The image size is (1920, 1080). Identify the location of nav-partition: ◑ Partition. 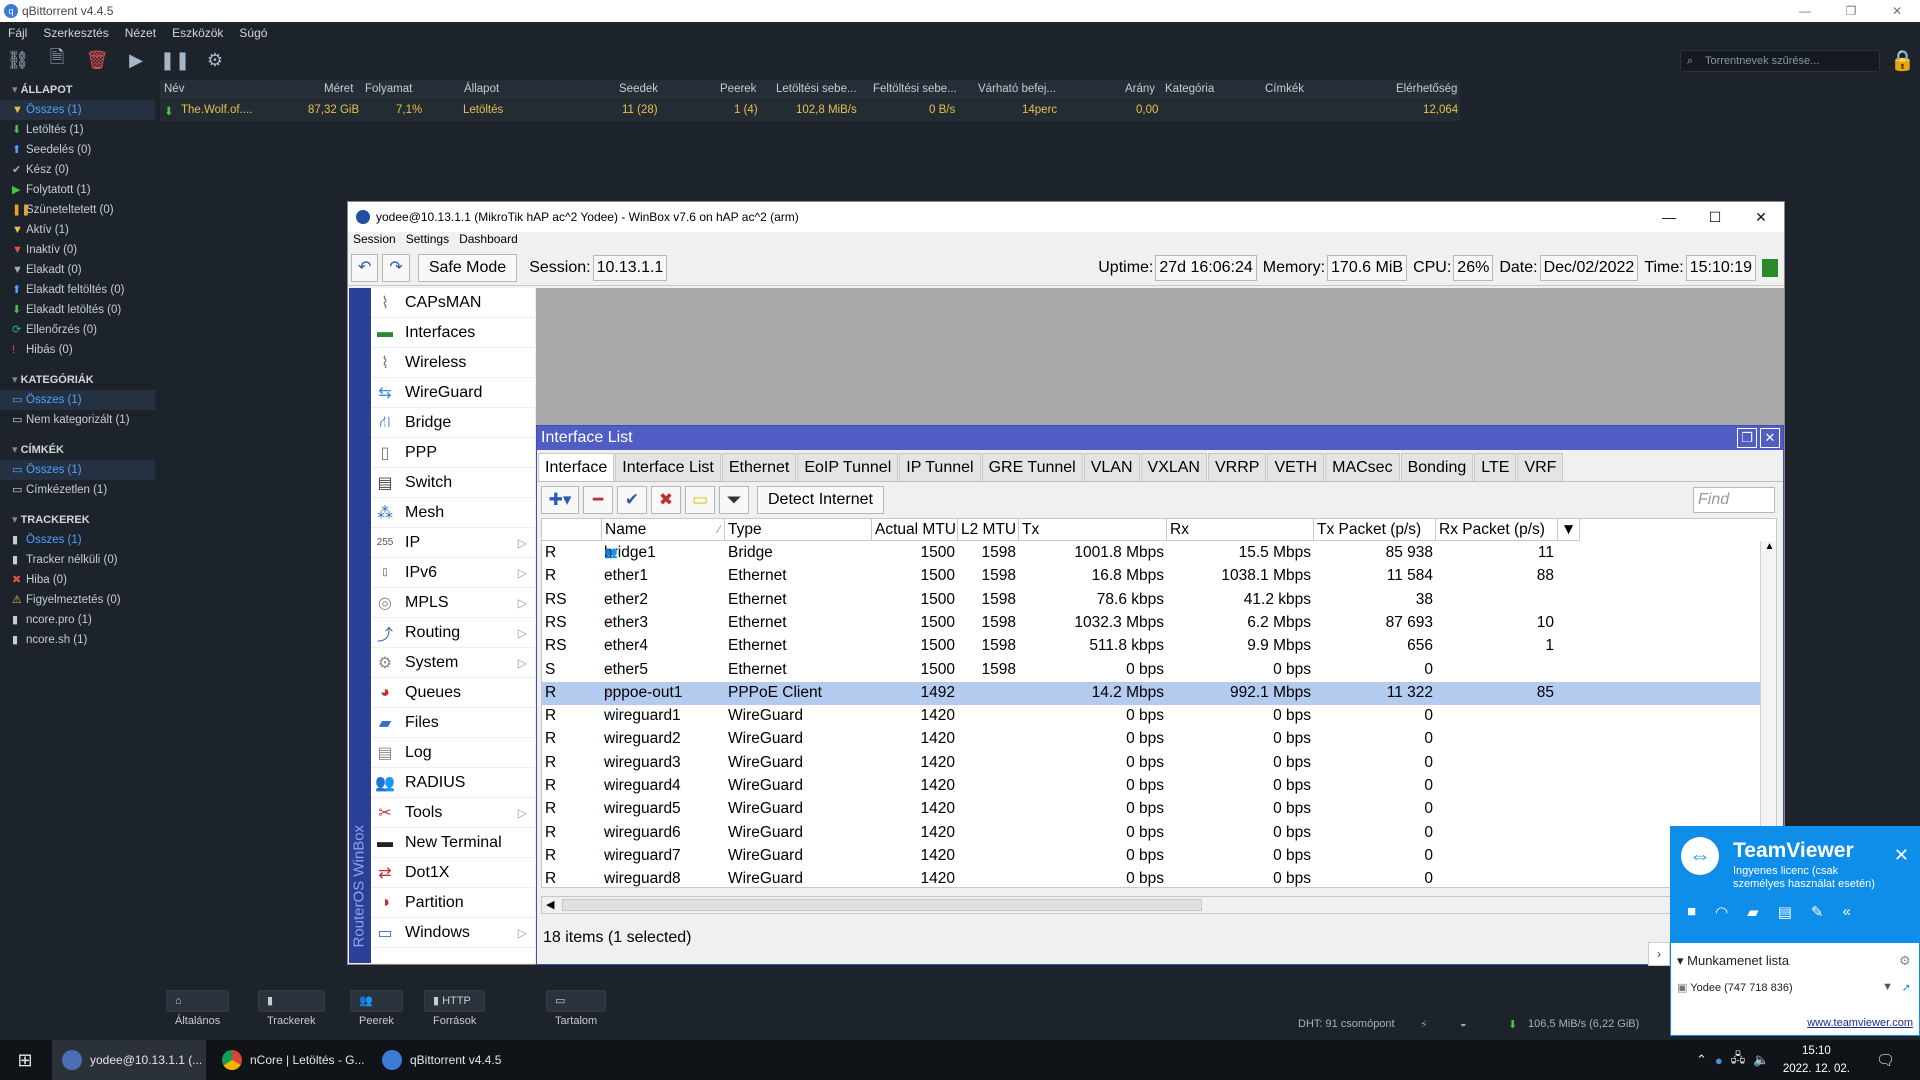
(453, 903).